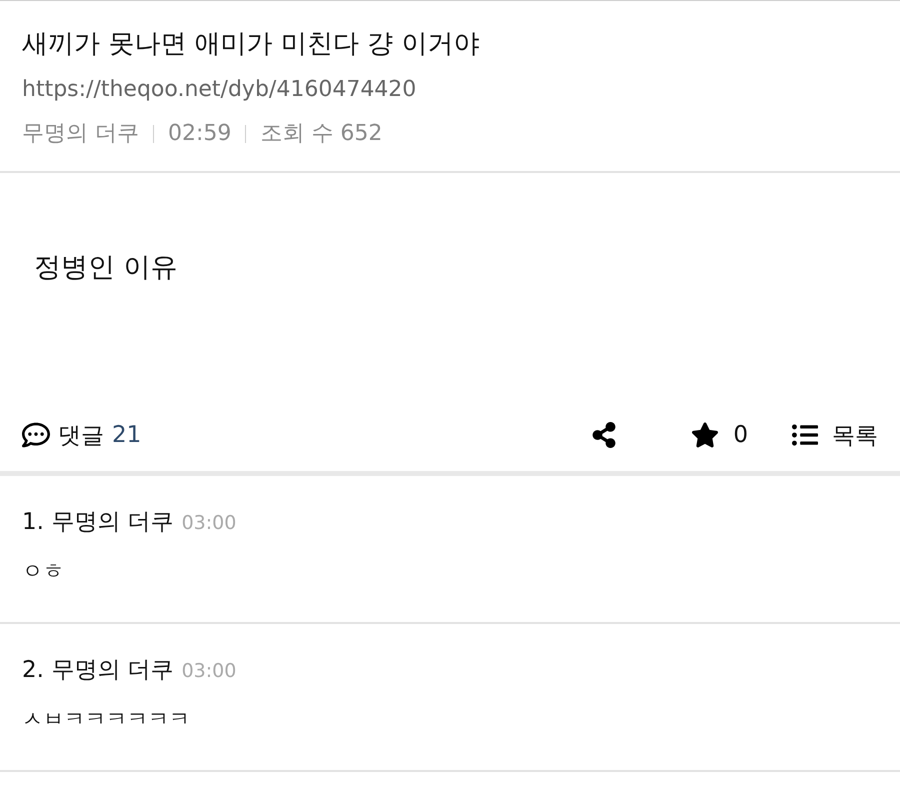 The image size is (900, 804). I want to click on comment-text: ㅇㅎ, so click(43, 571).